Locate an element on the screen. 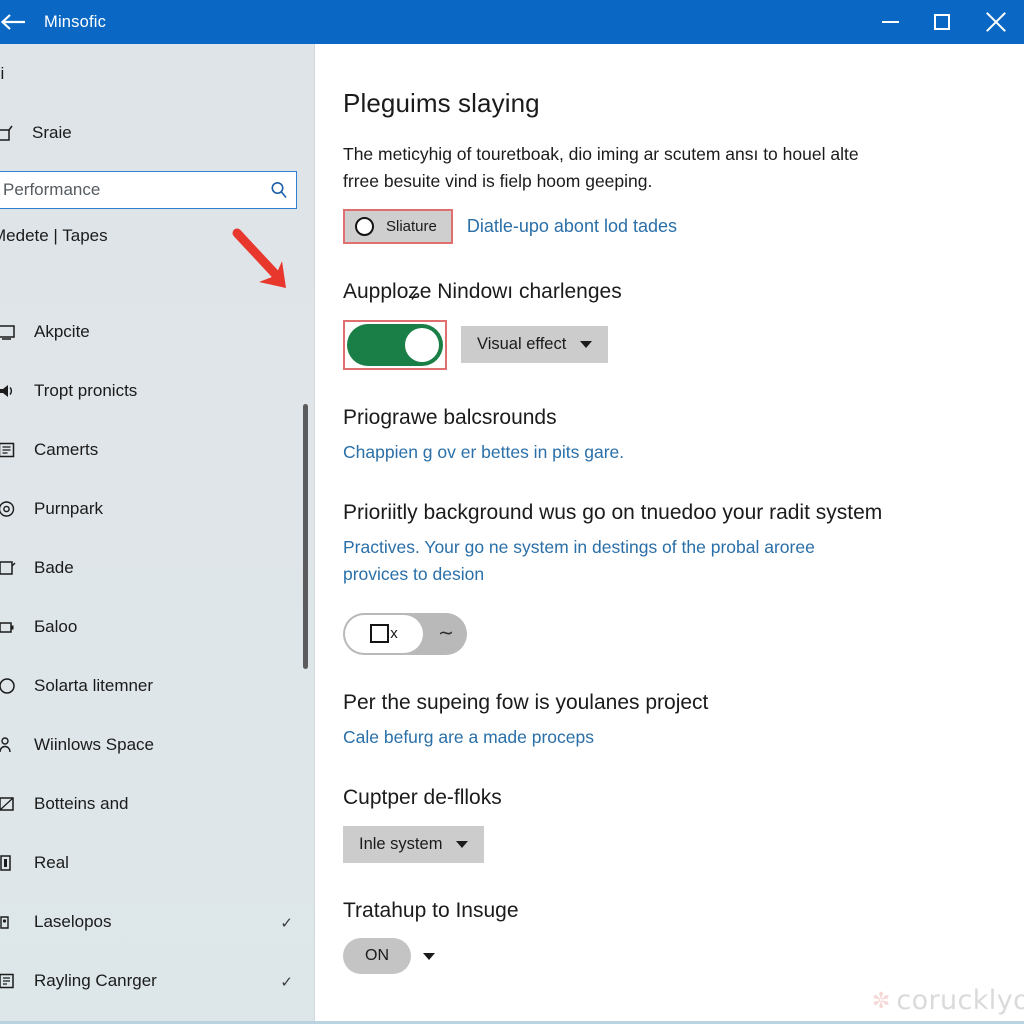 This screenshot has width=1024, height=1024. sidebar-section-title: Medete | Tapes is located at coordinates (54, 235).